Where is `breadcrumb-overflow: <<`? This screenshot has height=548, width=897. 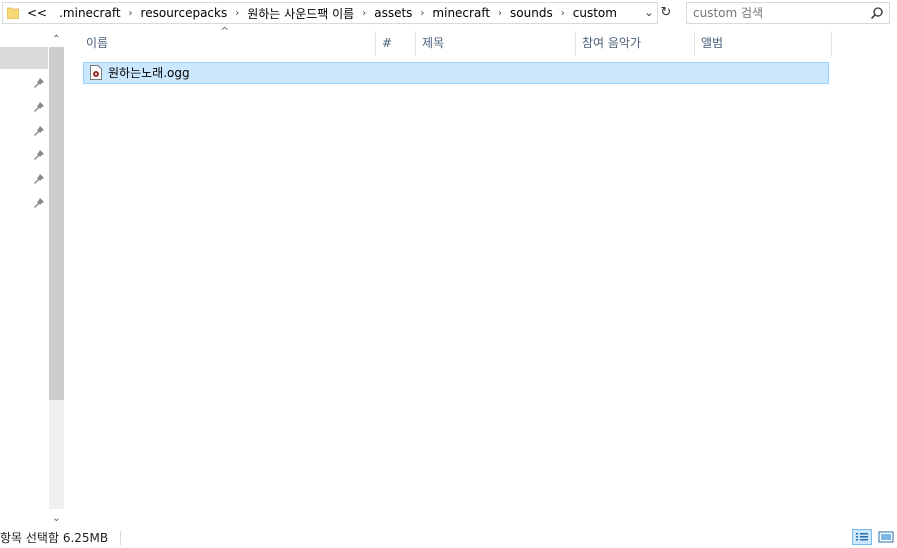 breadcrumb-overflow: << is located at coordinates (37, 13).